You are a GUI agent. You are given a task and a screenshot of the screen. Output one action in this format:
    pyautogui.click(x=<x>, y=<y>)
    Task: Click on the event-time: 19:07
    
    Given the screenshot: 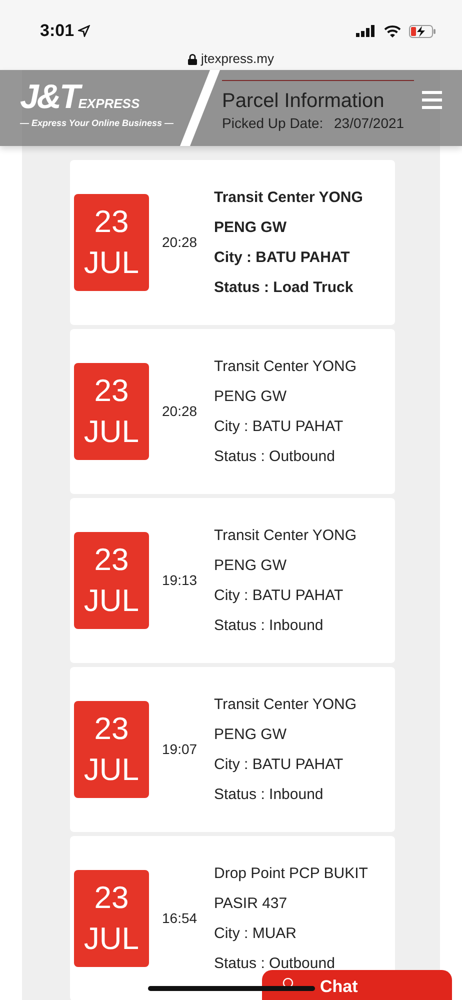 What is the action you would take?
    pyautogui.click(x=180, y=749)
    